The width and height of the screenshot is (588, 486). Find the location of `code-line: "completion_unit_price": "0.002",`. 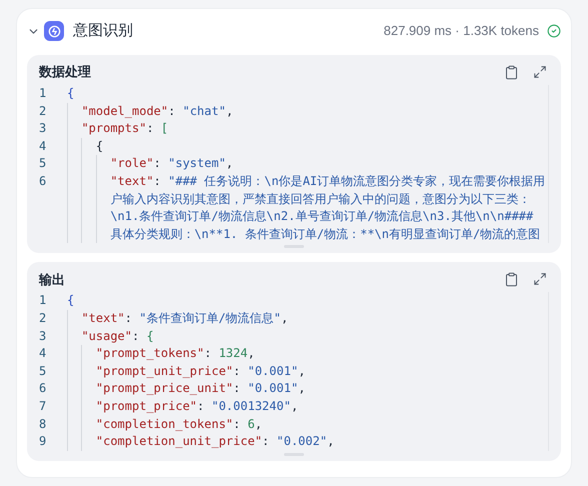

code-line: "completion_unit_price": "0.002", is located at coordinates (215, 441).